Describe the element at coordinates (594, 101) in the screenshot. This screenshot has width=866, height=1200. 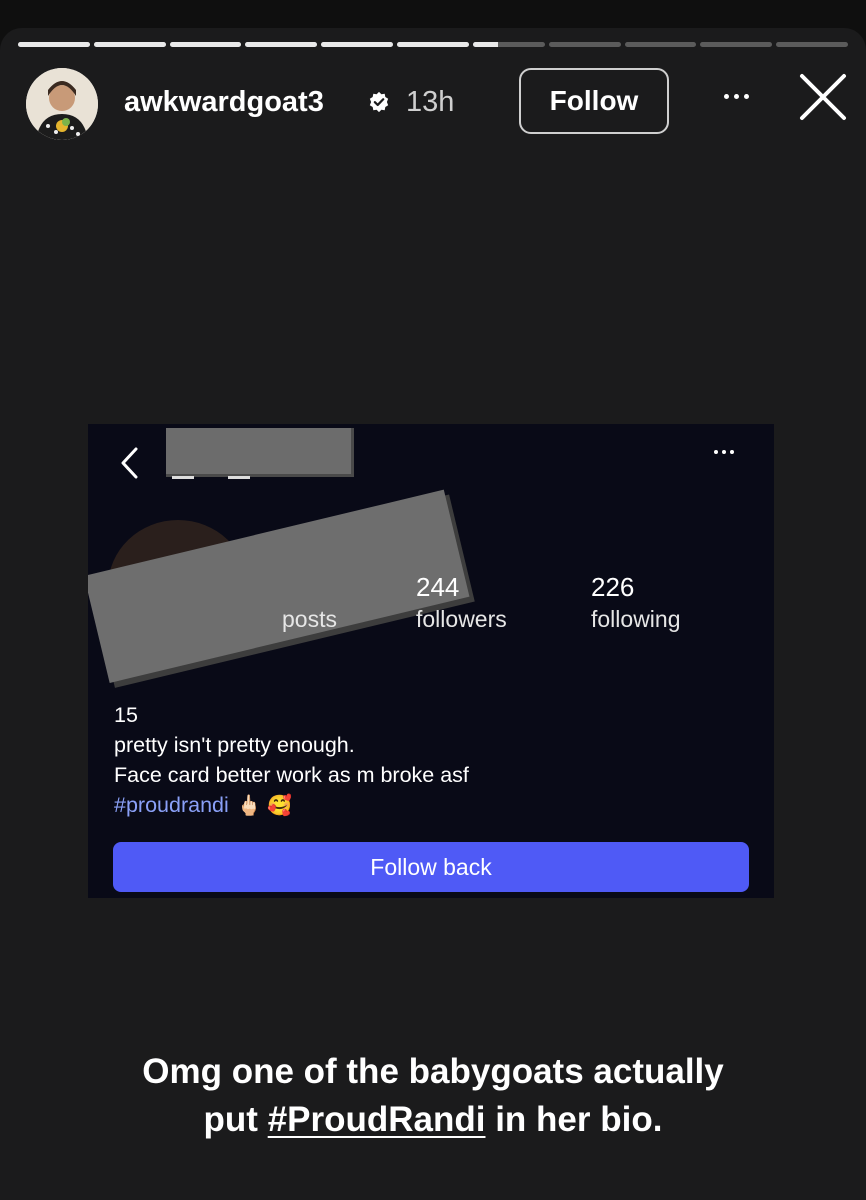
I see `follow-button: Follow` at that location.